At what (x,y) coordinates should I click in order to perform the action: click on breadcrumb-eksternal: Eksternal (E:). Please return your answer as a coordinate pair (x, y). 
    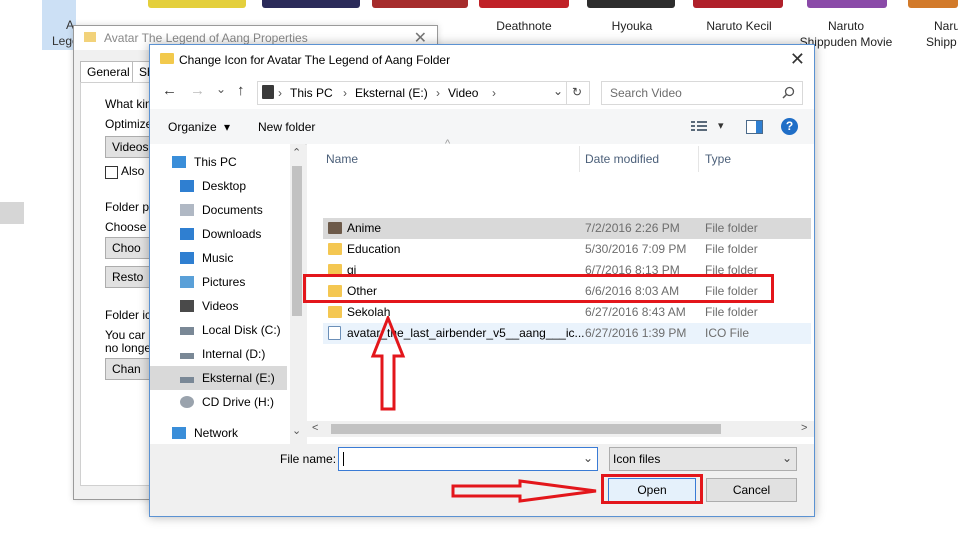
    Looking at the image, I should click on (391, 93).